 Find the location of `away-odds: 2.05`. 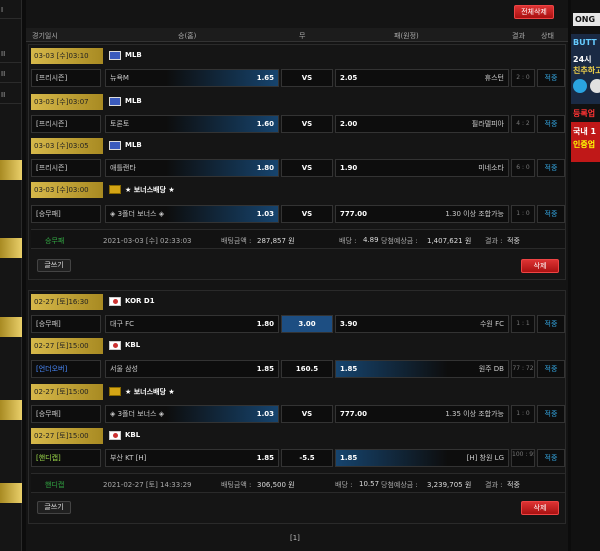

away-odds: 2.05 is located at coordinates (349, 78).